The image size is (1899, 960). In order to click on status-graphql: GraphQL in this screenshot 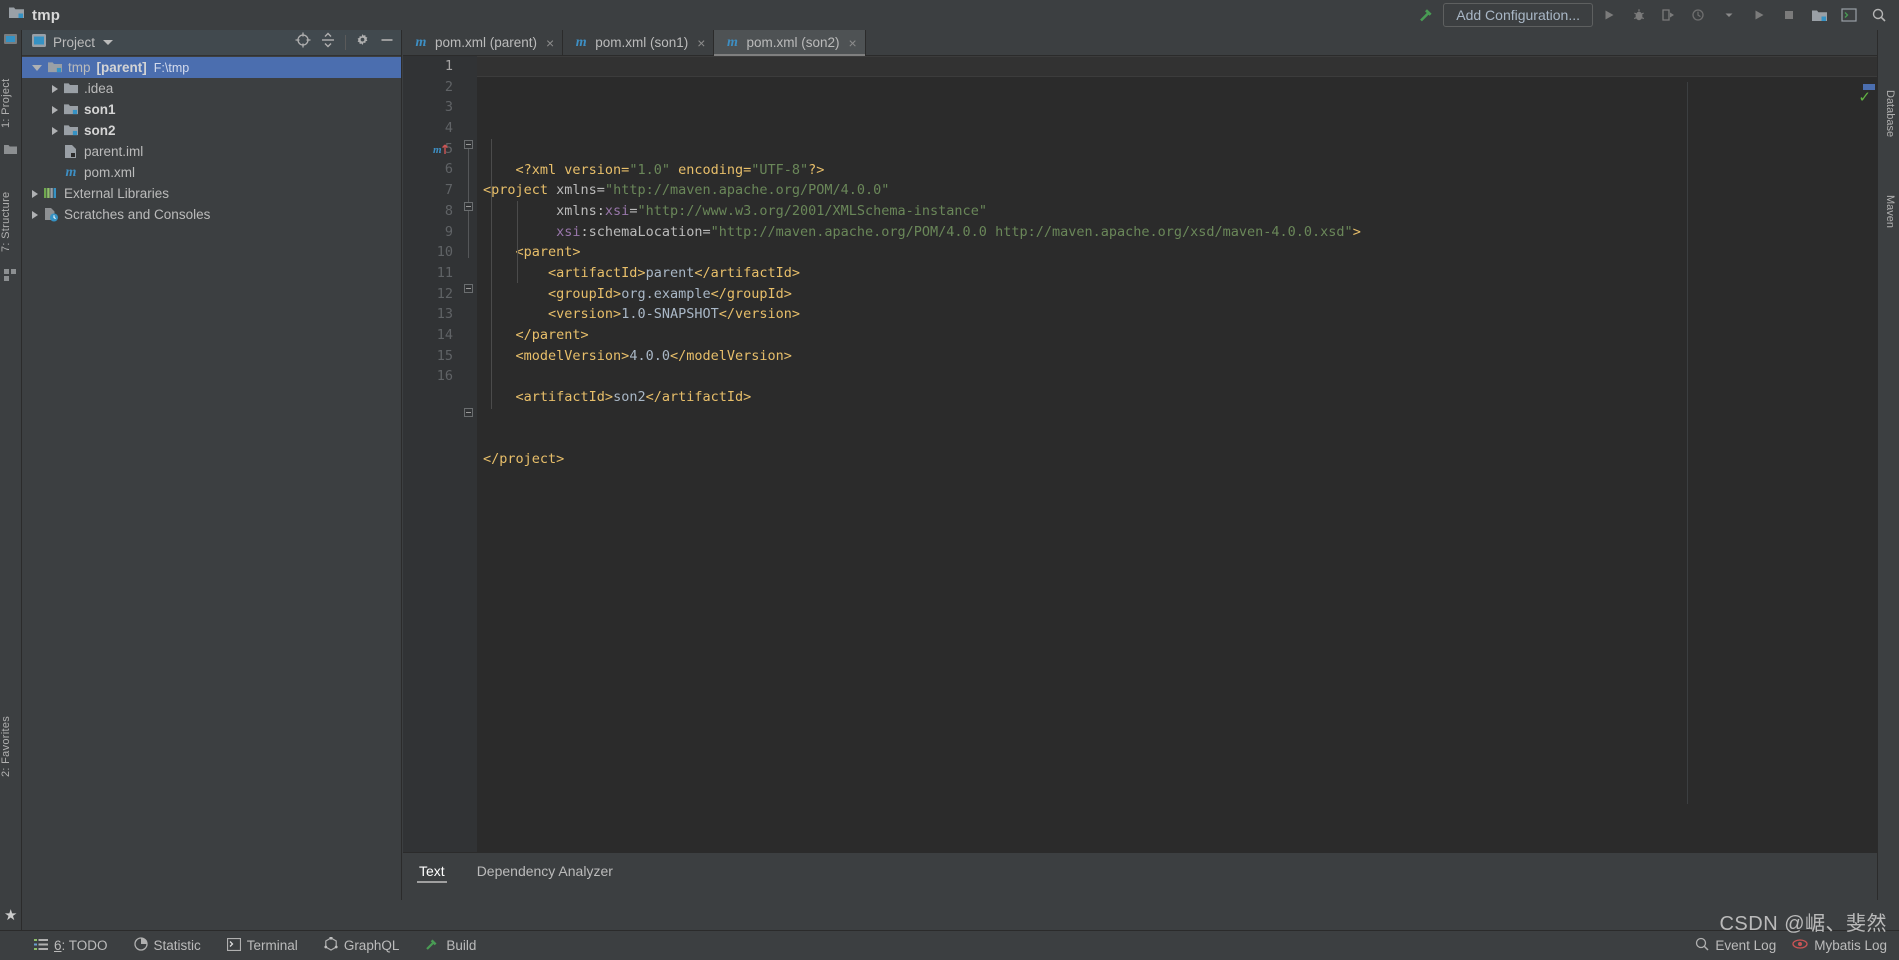, I will do `click(362, 945)`.